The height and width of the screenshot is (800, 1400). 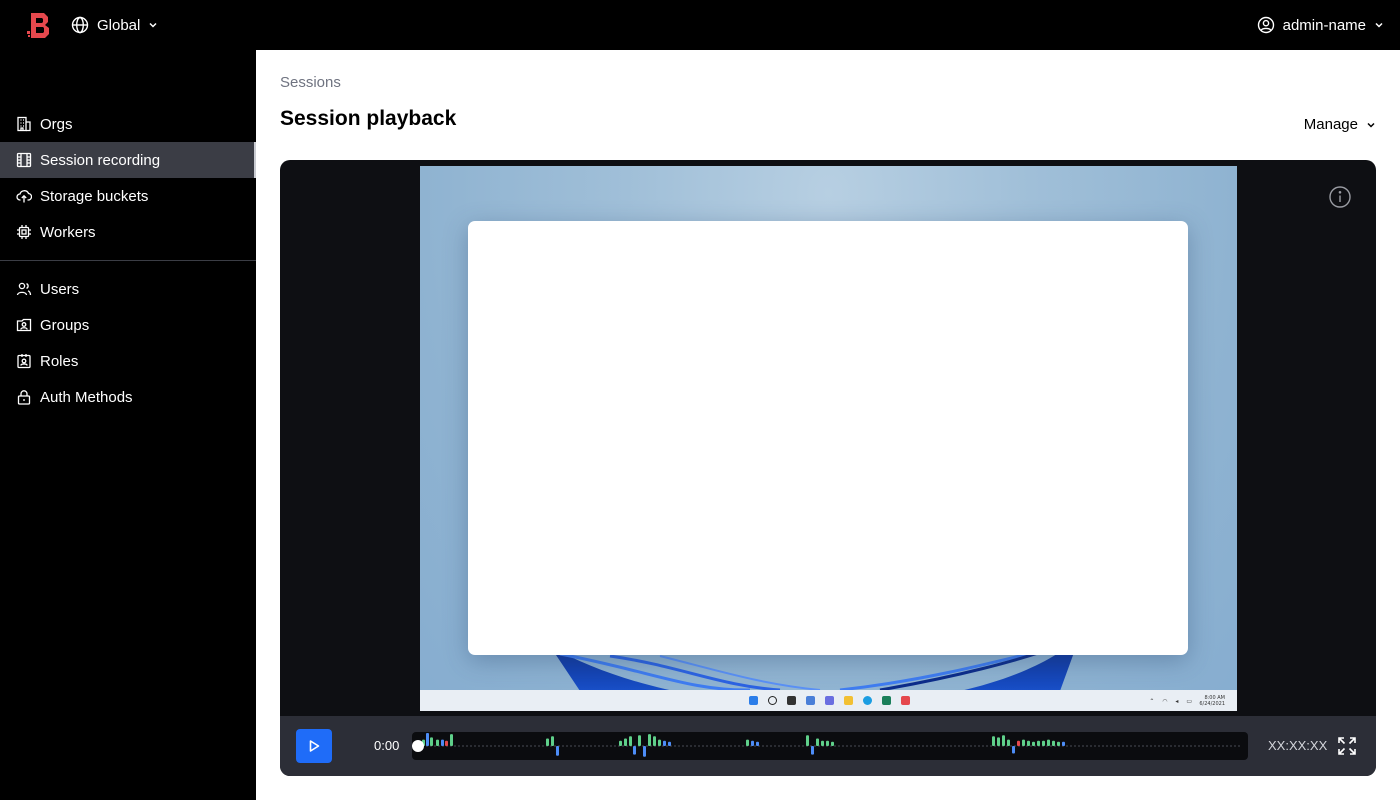 I want to click on groups-icon, so click(x=24, y=325).